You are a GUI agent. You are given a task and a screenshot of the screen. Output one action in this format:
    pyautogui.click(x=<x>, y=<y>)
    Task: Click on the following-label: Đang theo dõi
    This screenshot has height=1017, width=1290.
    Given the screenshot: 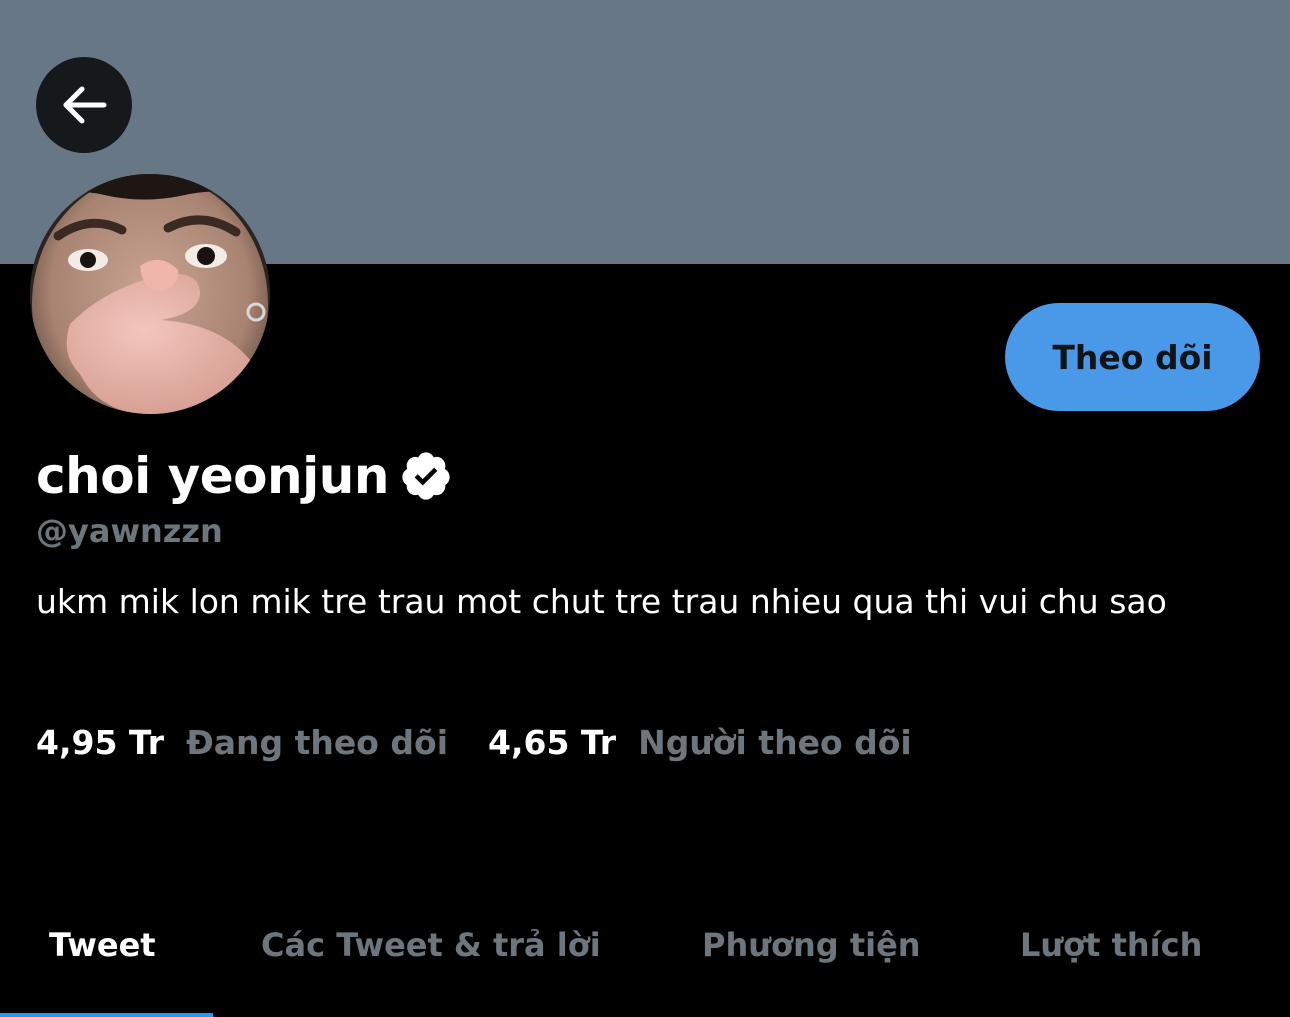 What is the action you would take?
    pyautogui.click(x=317, y=742)
    